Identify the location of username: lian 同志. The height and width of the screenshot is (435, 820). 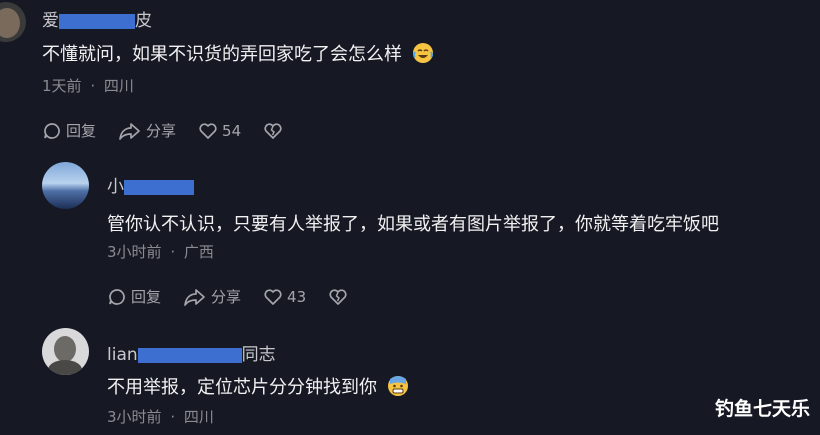
(191, 352).